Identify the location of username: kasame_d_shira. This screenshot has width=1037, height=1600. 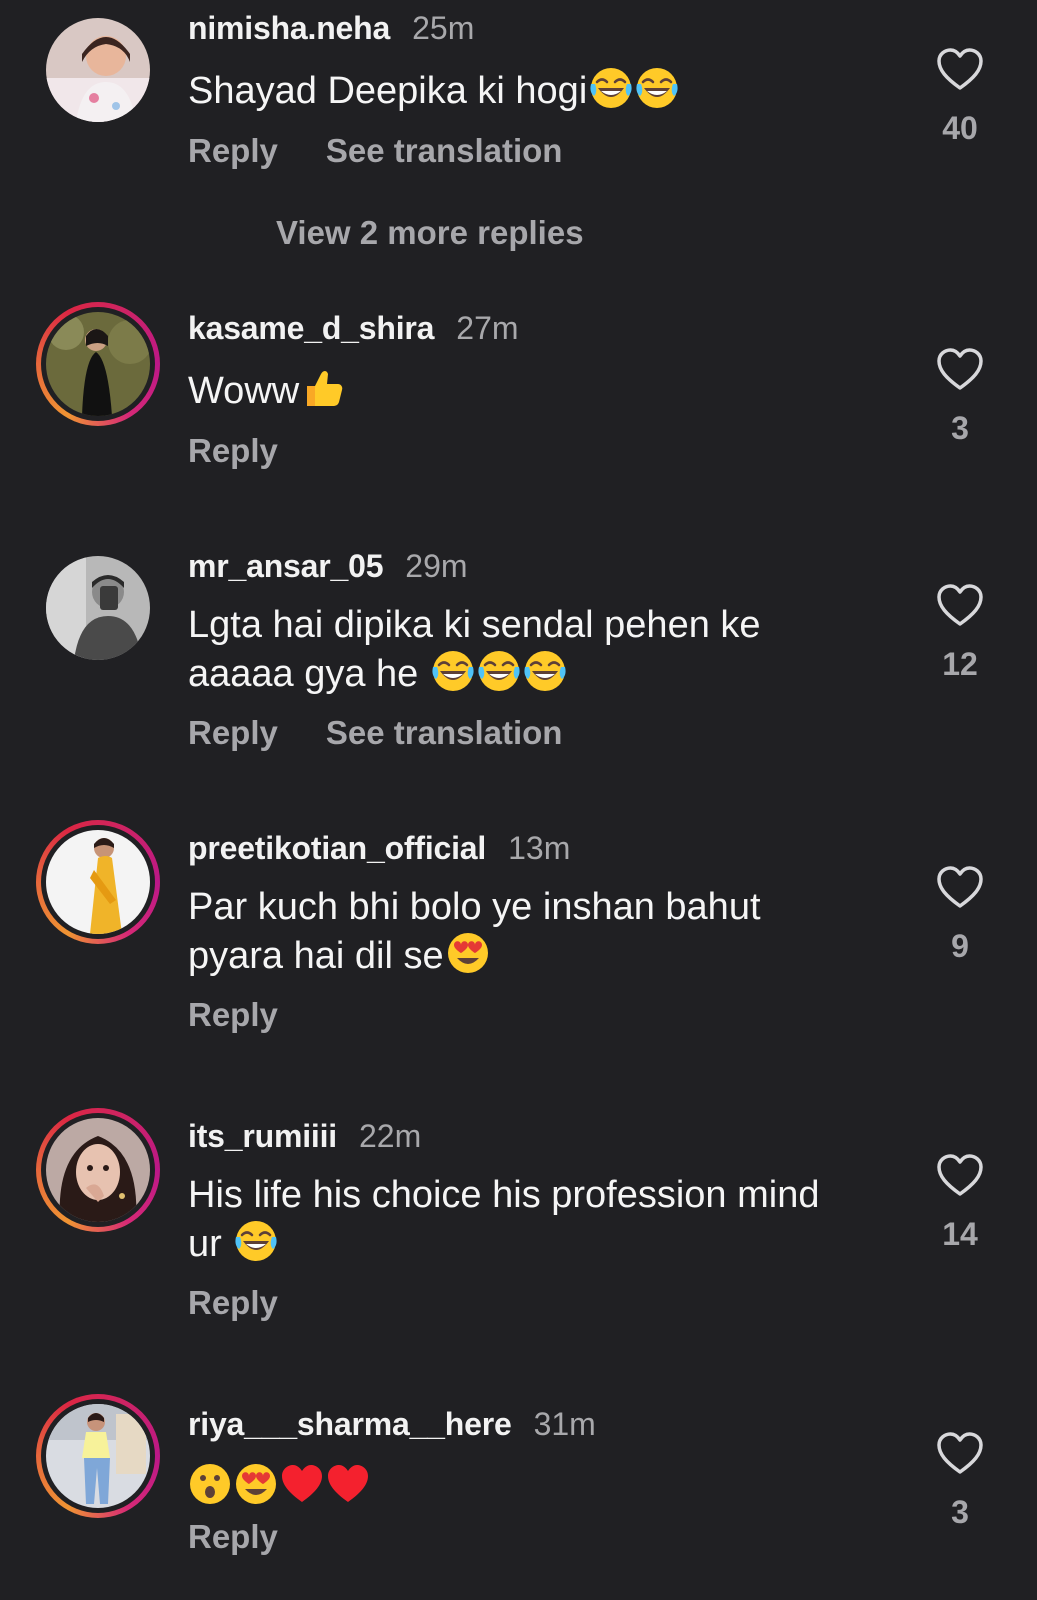
(311, 328).